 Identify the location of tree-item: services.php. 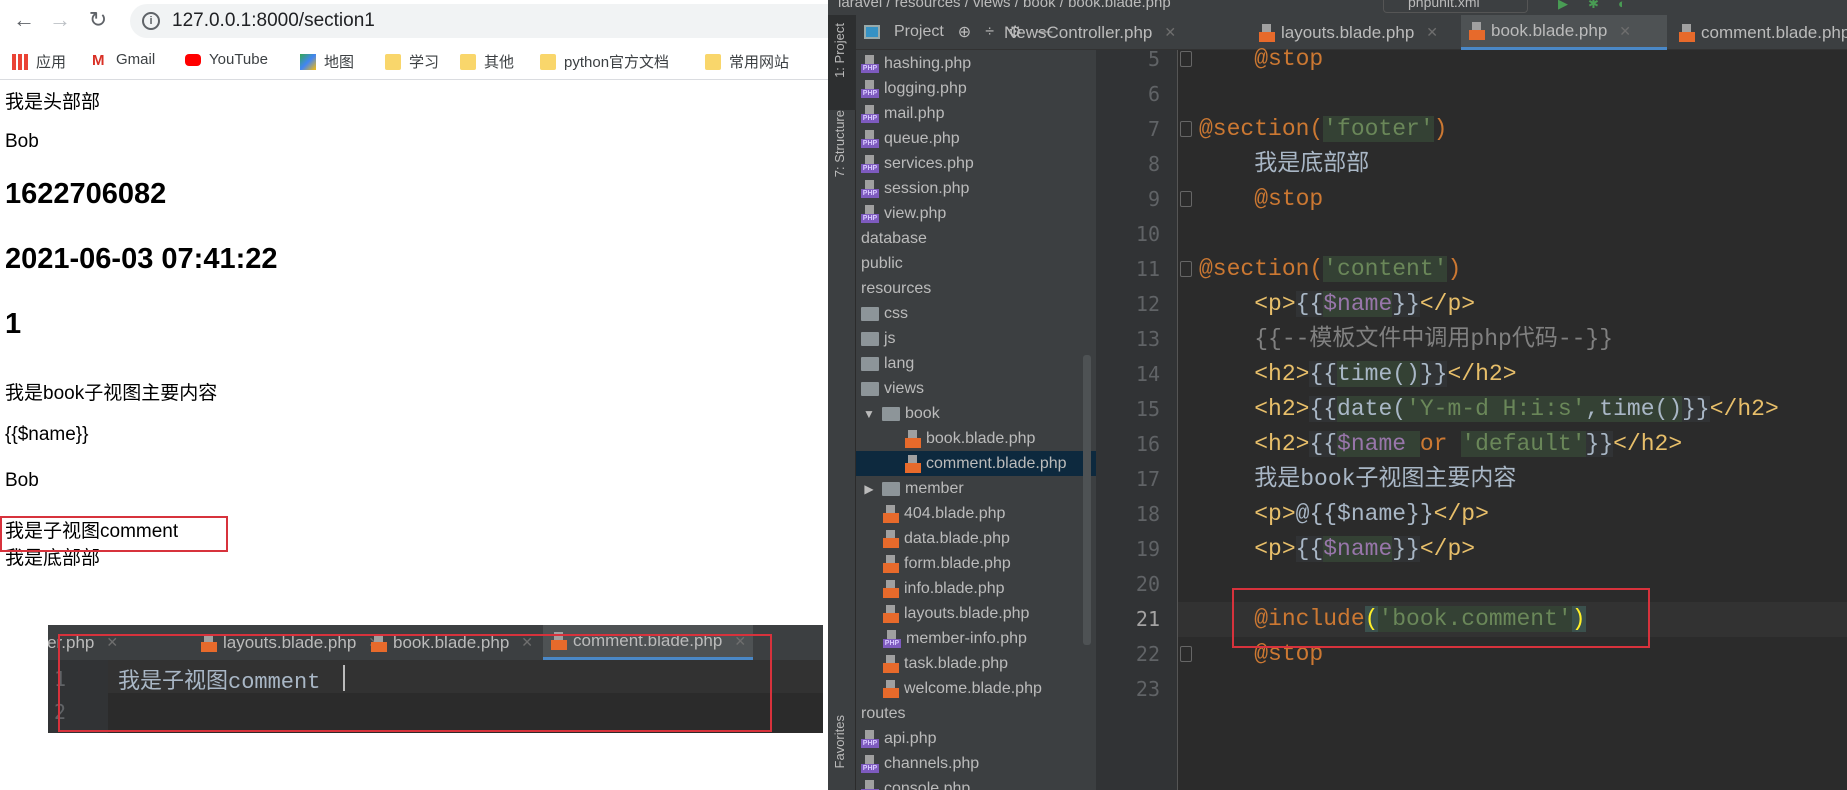
(976, 163).